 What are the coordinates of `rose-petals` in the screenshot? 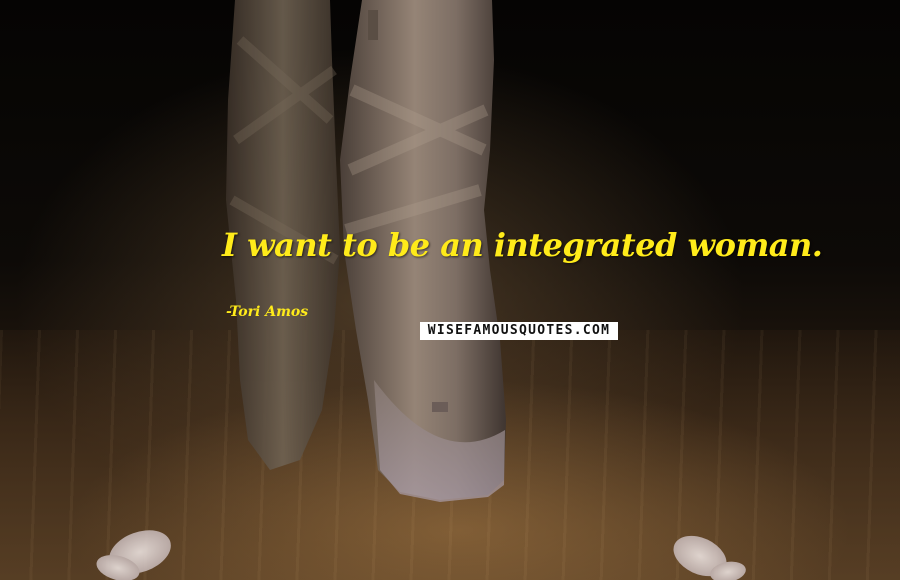 It's located at (421, 555).